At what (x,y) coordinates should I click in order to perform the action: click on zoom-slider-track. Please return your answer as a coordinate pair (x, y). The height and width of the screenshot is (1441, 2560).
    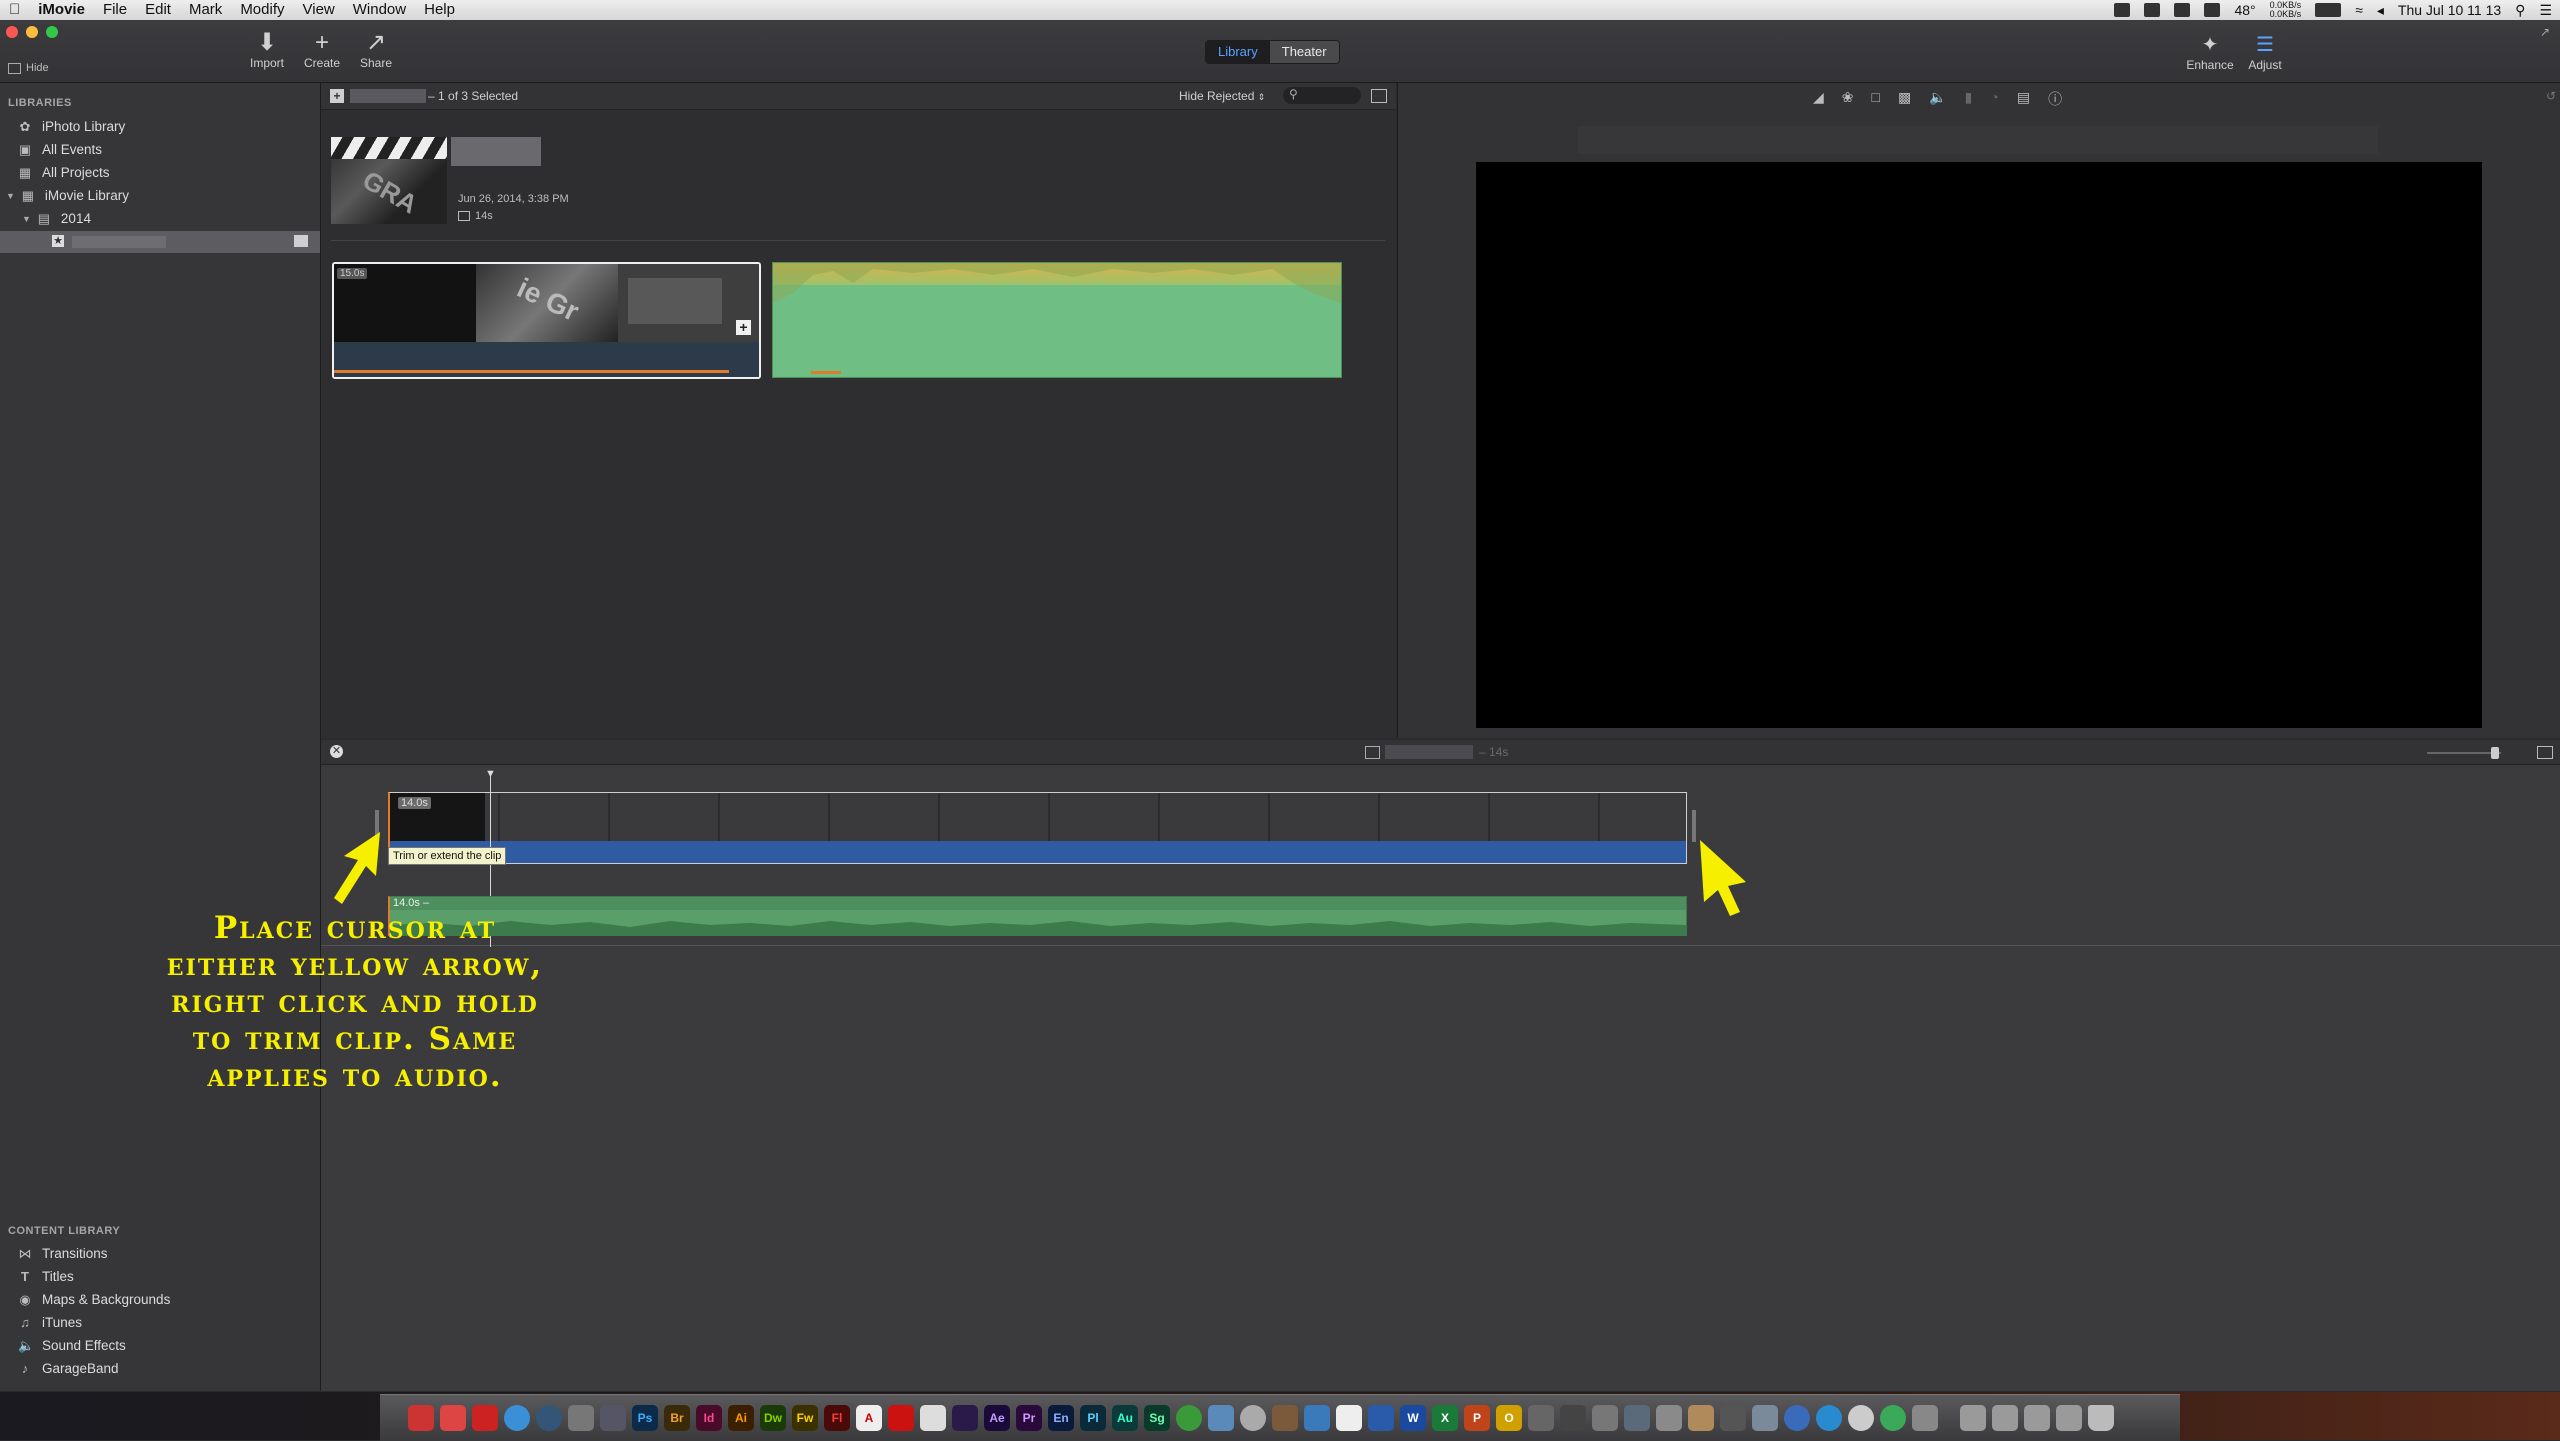
    Looking at the image, I should click on (2464, 753).